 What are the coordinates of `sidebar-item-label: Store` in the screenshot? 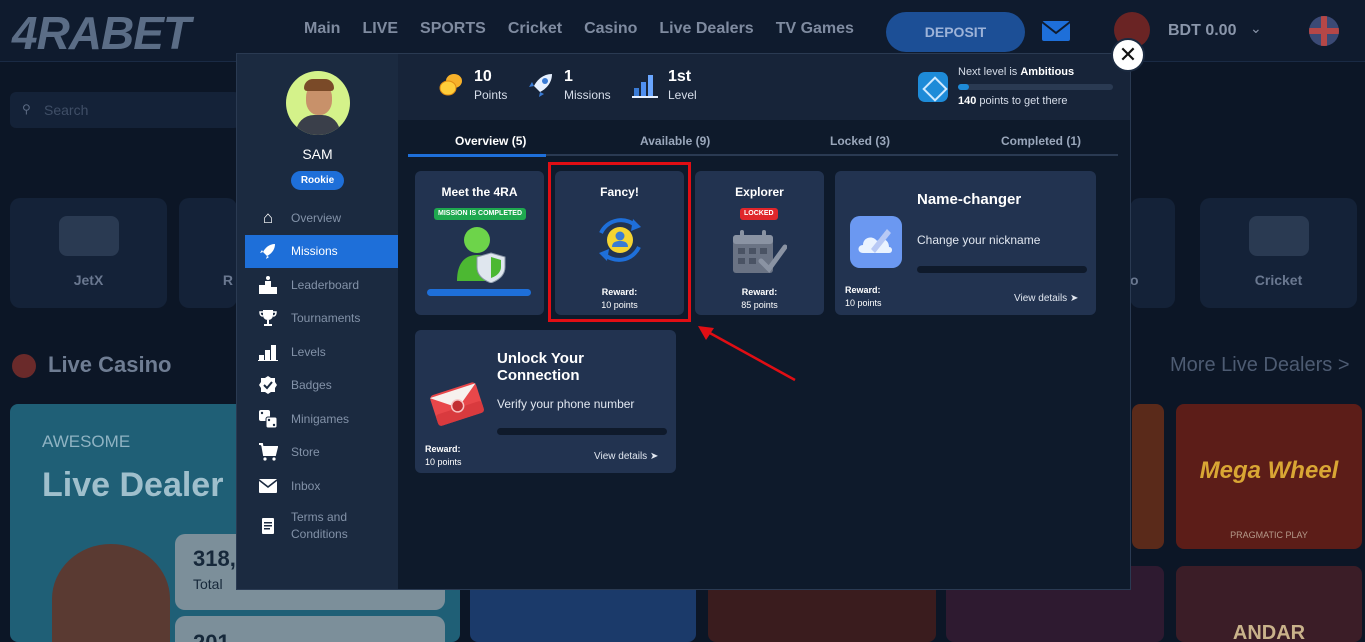 It's located at (305, 452).